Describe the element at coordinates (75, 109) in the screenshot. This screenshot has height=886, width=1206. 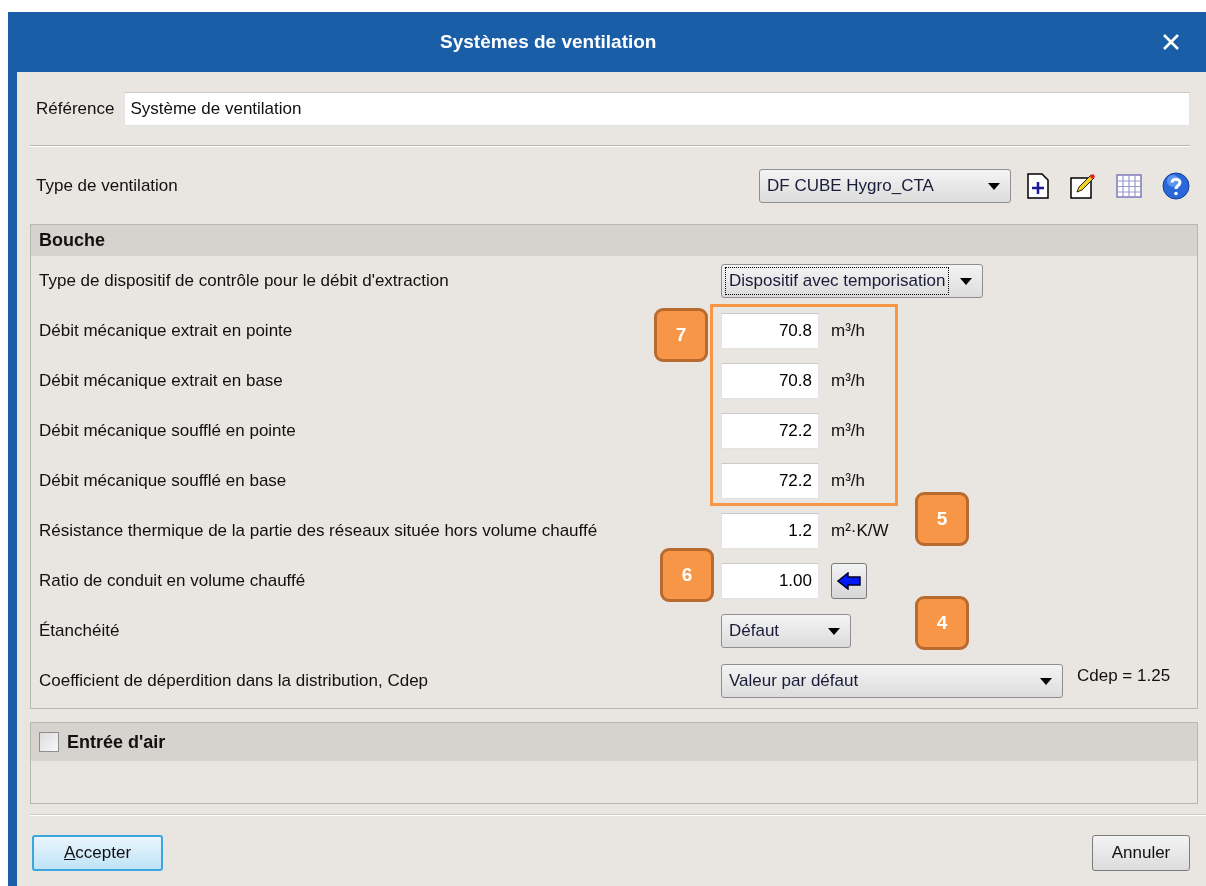
I see `field-label: Référence` at that location.